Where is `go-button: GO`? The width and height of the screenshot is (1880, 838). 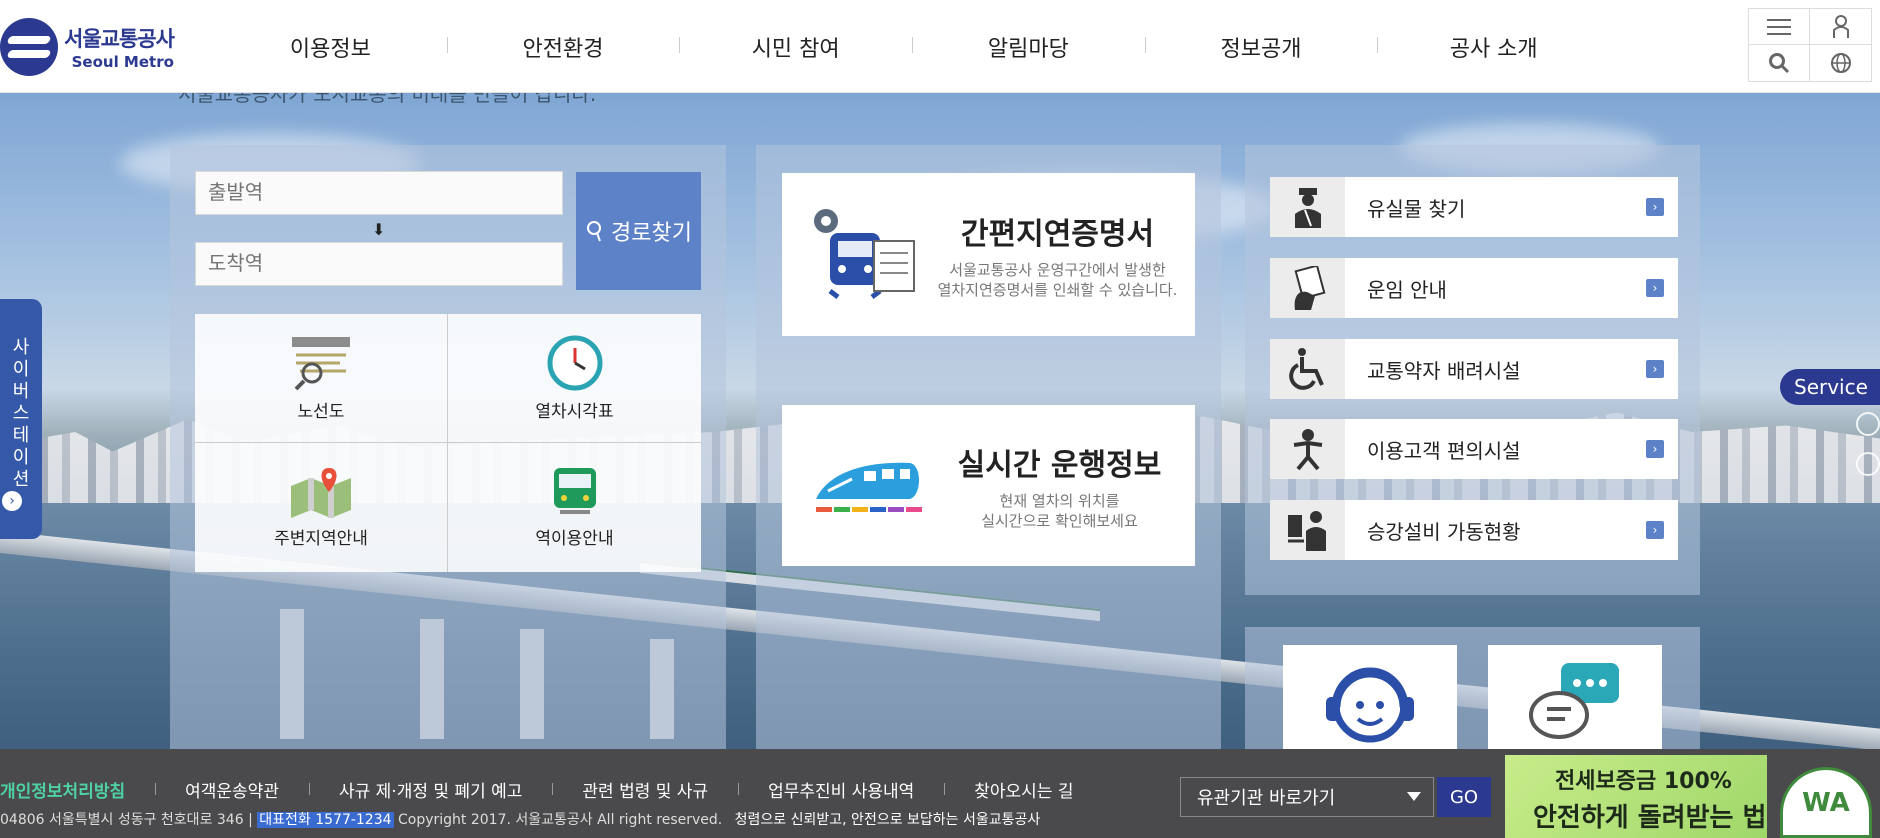
go-button: GO is located at coordinates (1464, 797).